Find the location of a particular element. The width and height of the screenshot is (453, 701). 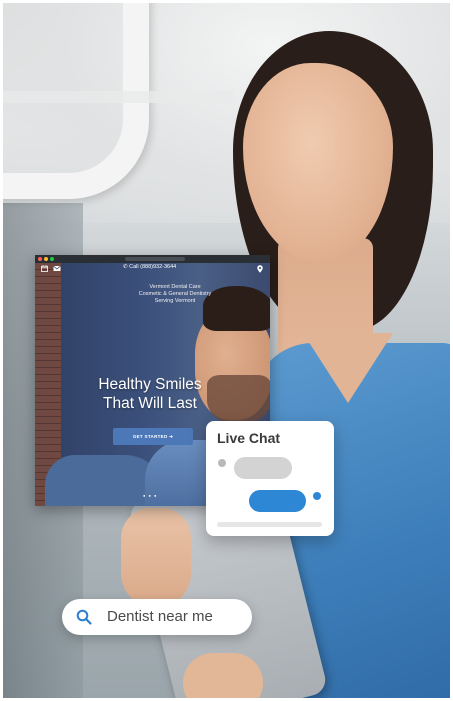

phone-number: ✆ Call (888)932-3644 is located at coordinates (149, 267).